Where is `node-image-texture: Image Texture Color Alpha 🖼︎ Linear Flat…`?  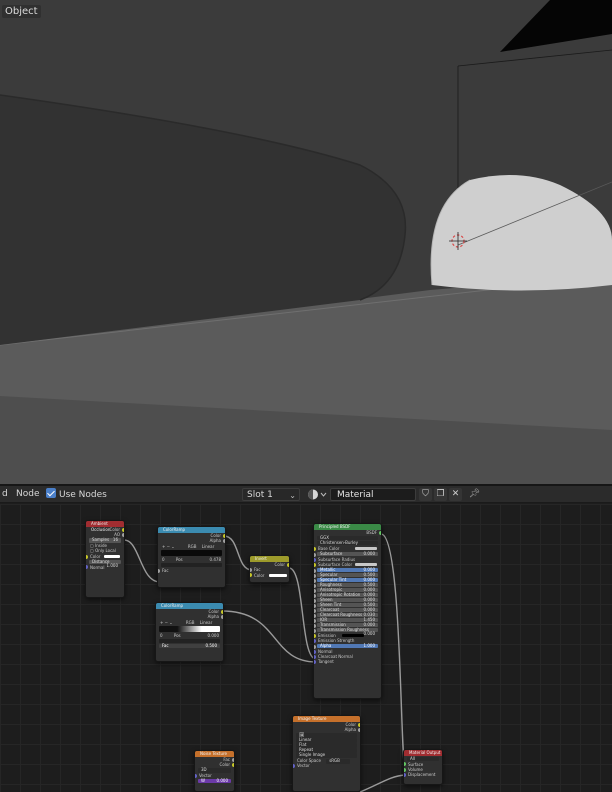
node-image-texture: Image Texture Color Alpha 🖼︎ Linear Flat… is located at coordinates (326, 753).